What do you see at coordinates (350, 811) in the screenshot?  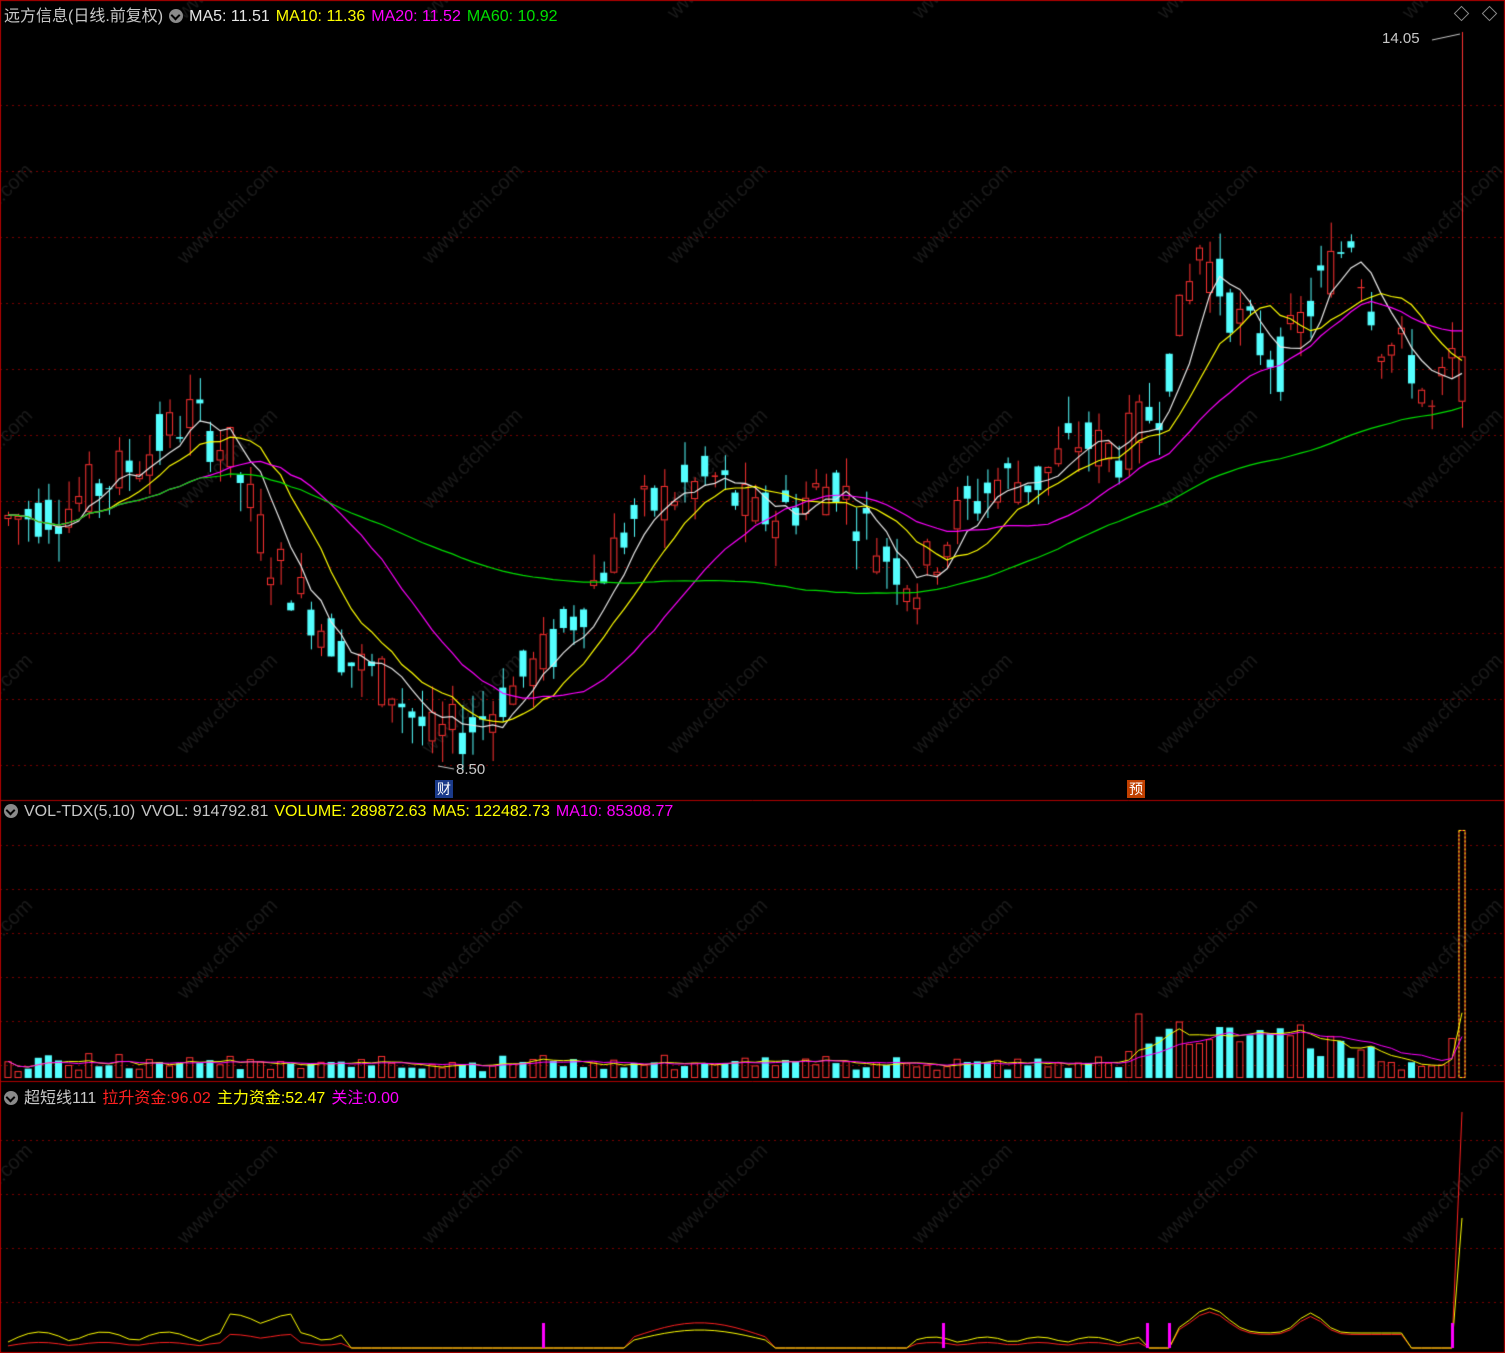 I see `volume-label: VOLUME: 289872.63` at bounding box center [350, 811].